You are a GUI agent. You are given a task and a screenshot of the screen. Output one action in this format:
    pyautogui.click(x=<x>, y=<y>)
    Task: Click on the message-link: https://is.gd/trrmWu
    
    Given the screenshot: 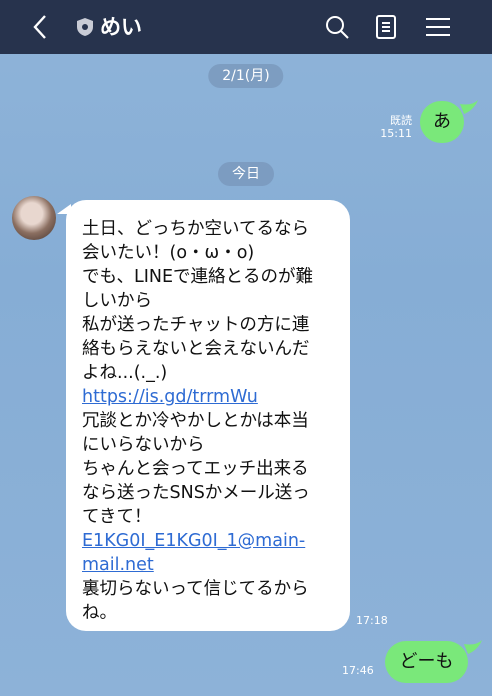 What is the action you would take?
    pyautogui.click(x=208, y=397)
    